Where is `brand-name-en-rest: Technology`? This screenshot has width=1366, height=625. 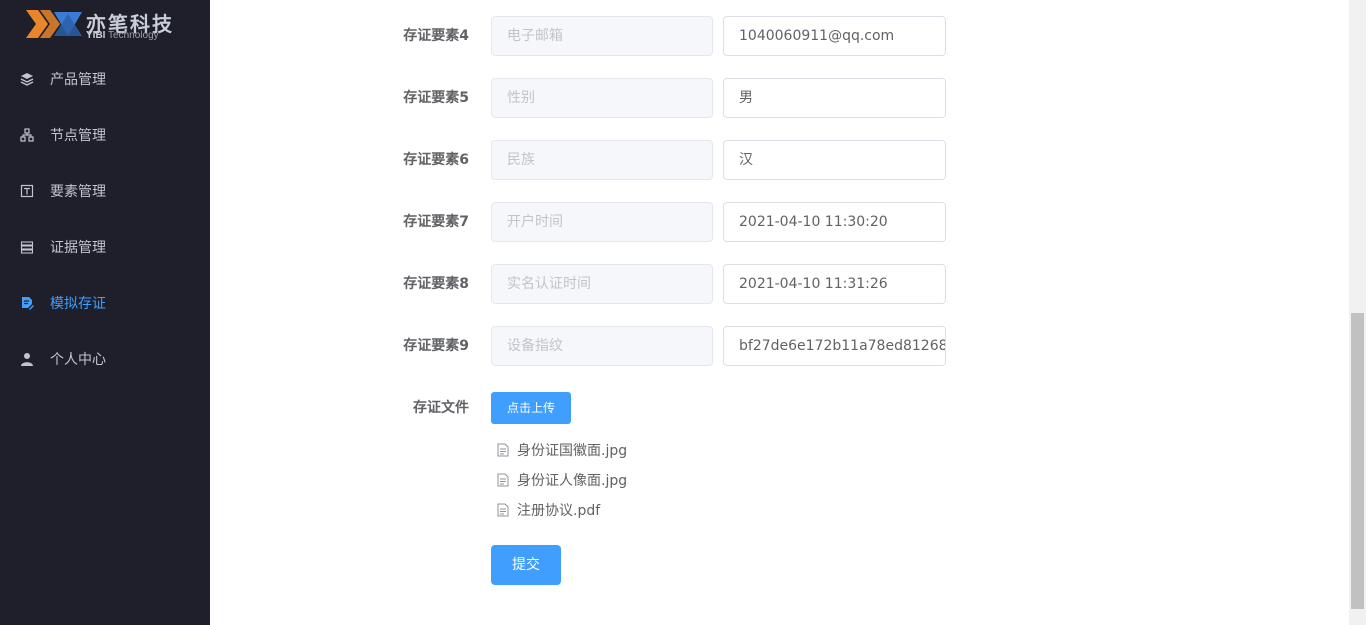 brand-name-en-rest: Technology is located at coordinates (132, 35).